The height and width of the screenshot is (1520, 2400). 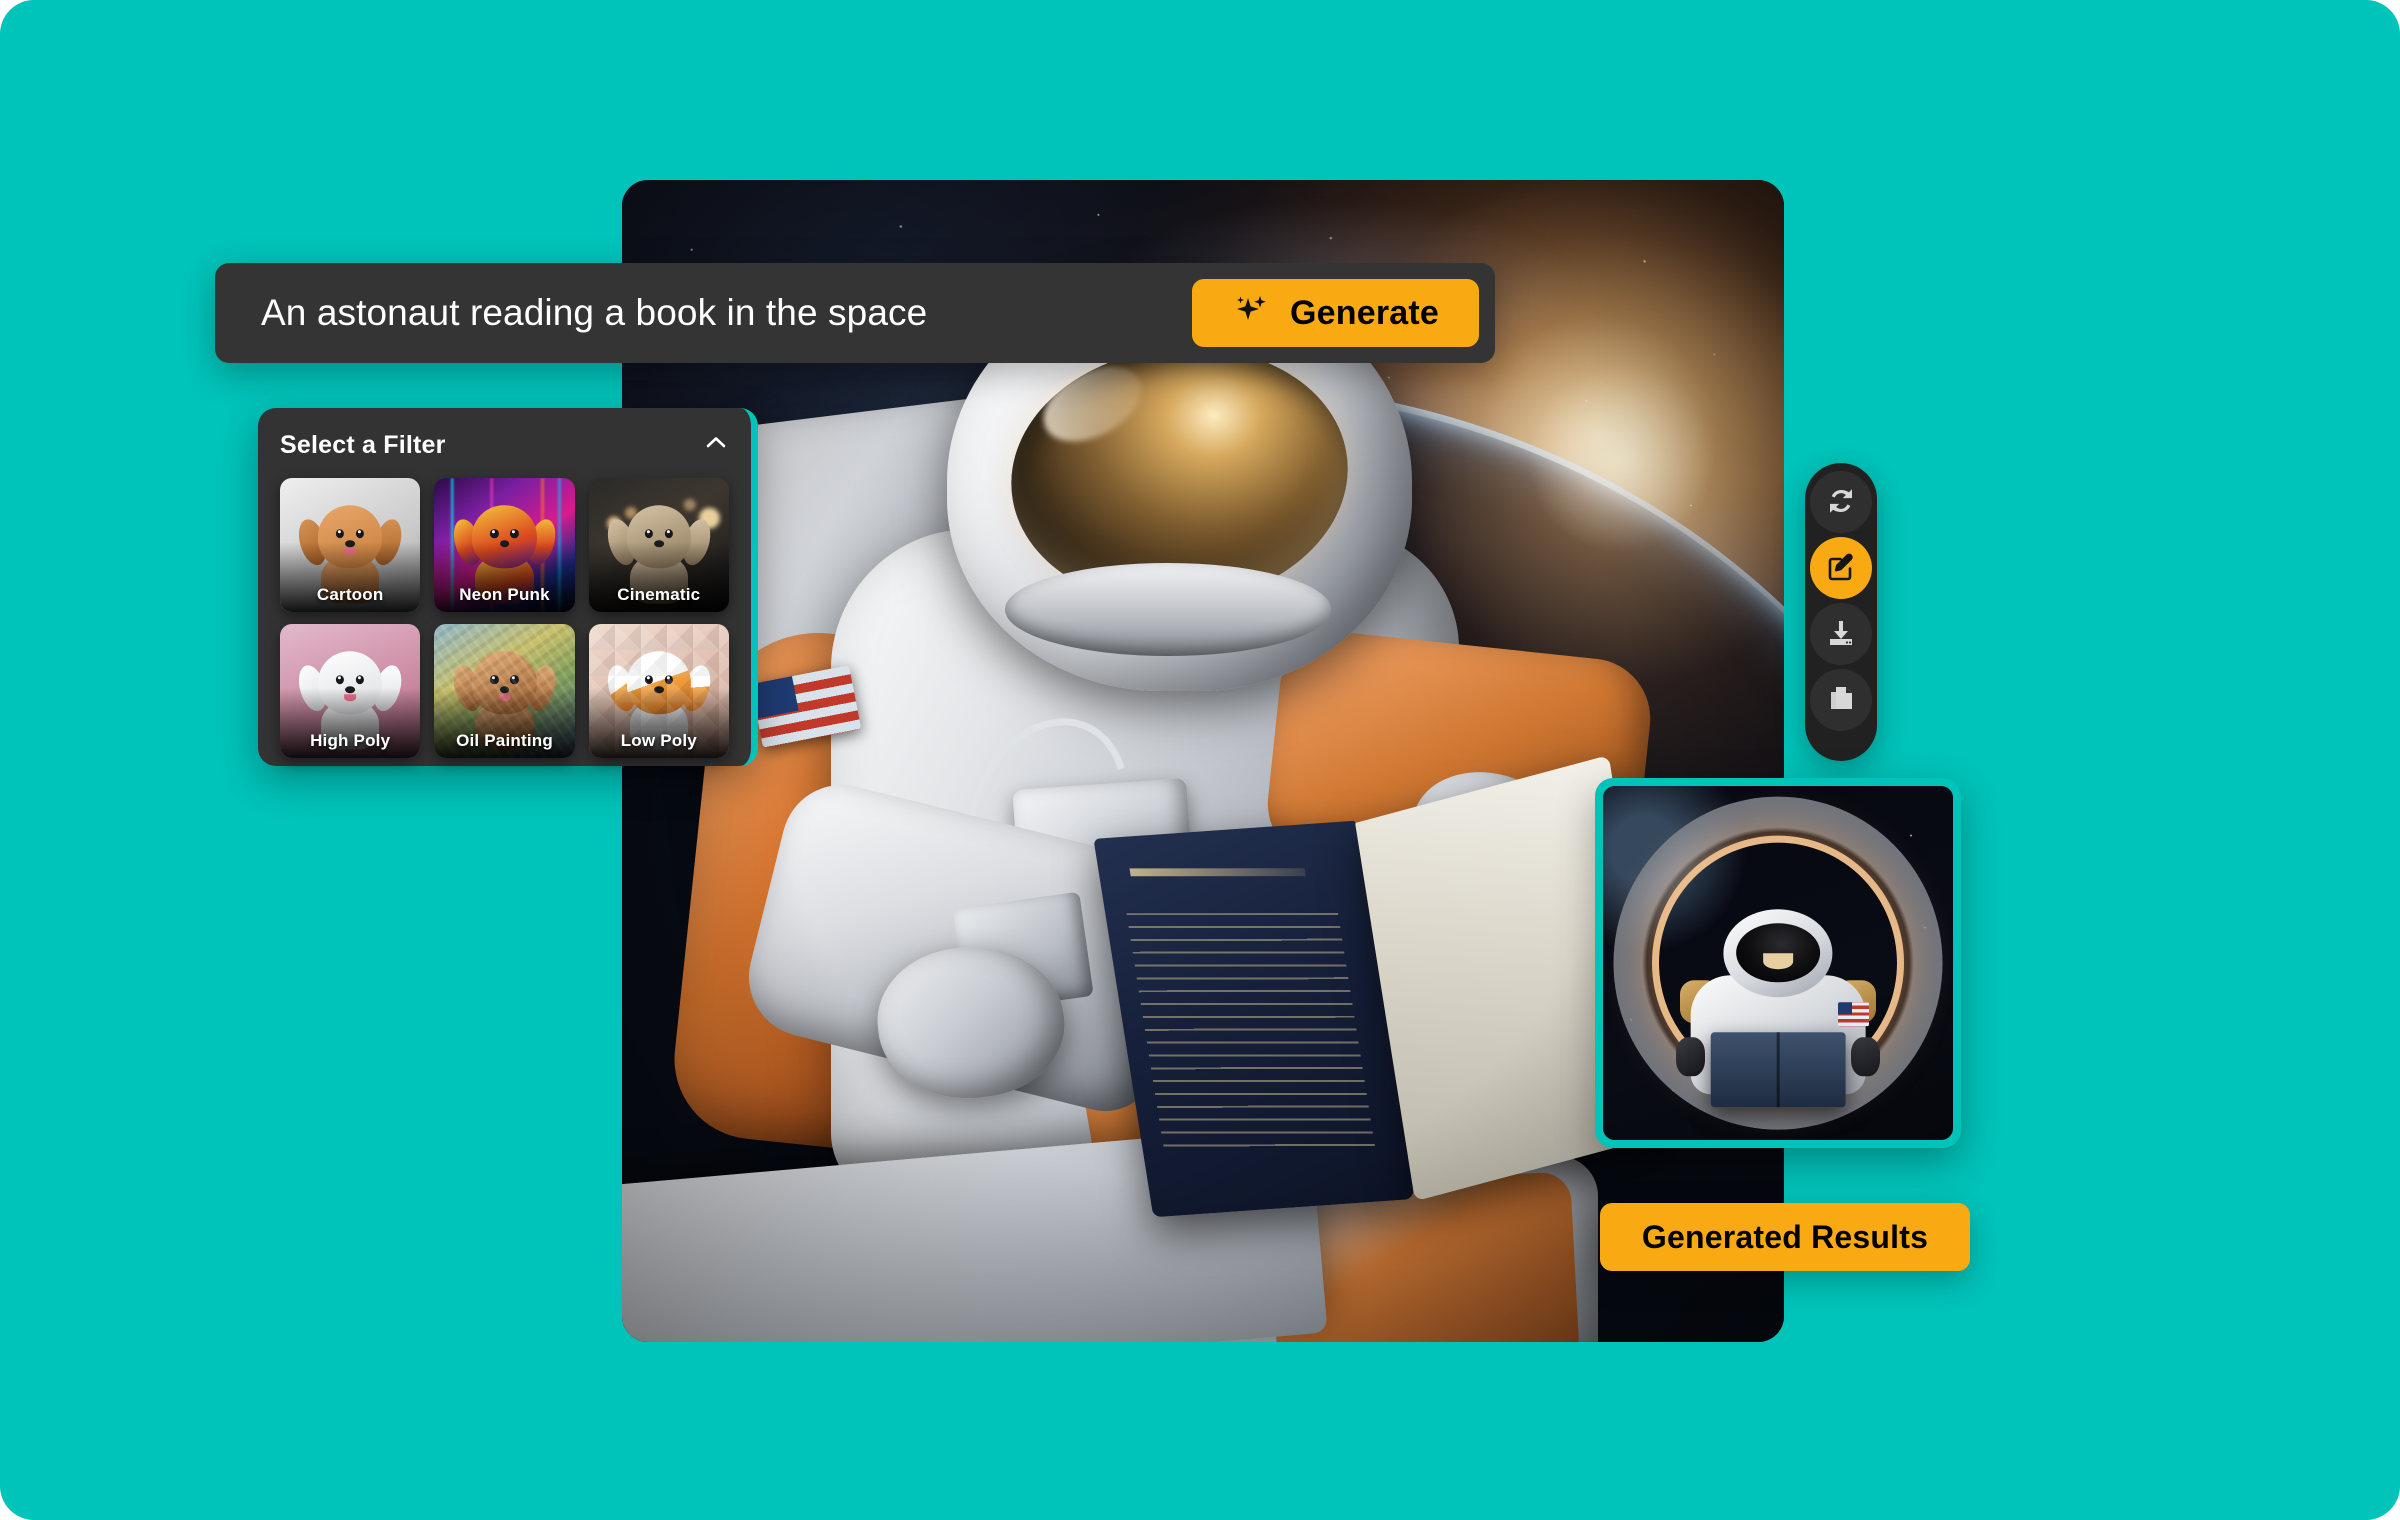 I want to click on filter-label: Neon Punk, so click(x=504, y=594).